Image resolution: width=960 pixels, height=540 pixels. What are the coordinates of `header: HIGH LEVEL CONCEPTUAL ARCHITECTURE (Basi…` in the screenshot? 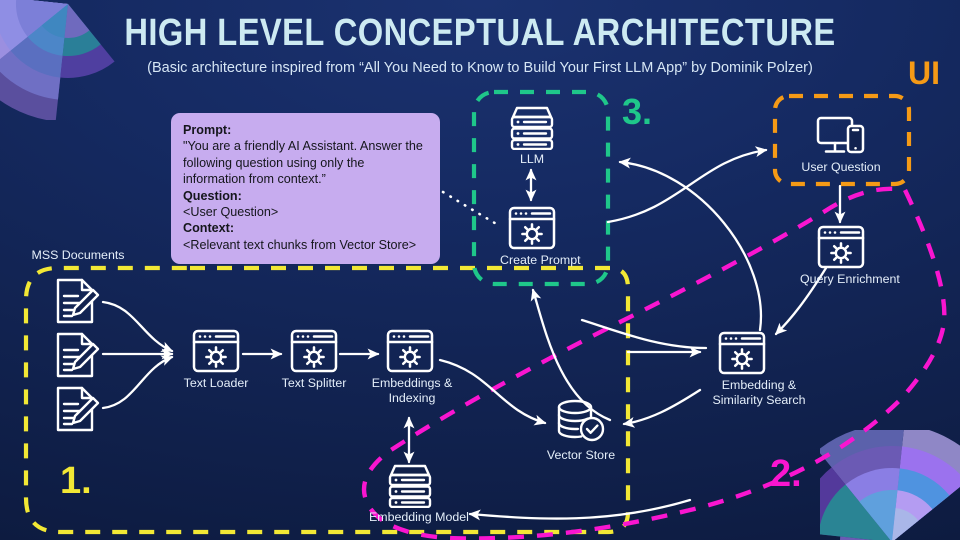 It's located at (480, 44).